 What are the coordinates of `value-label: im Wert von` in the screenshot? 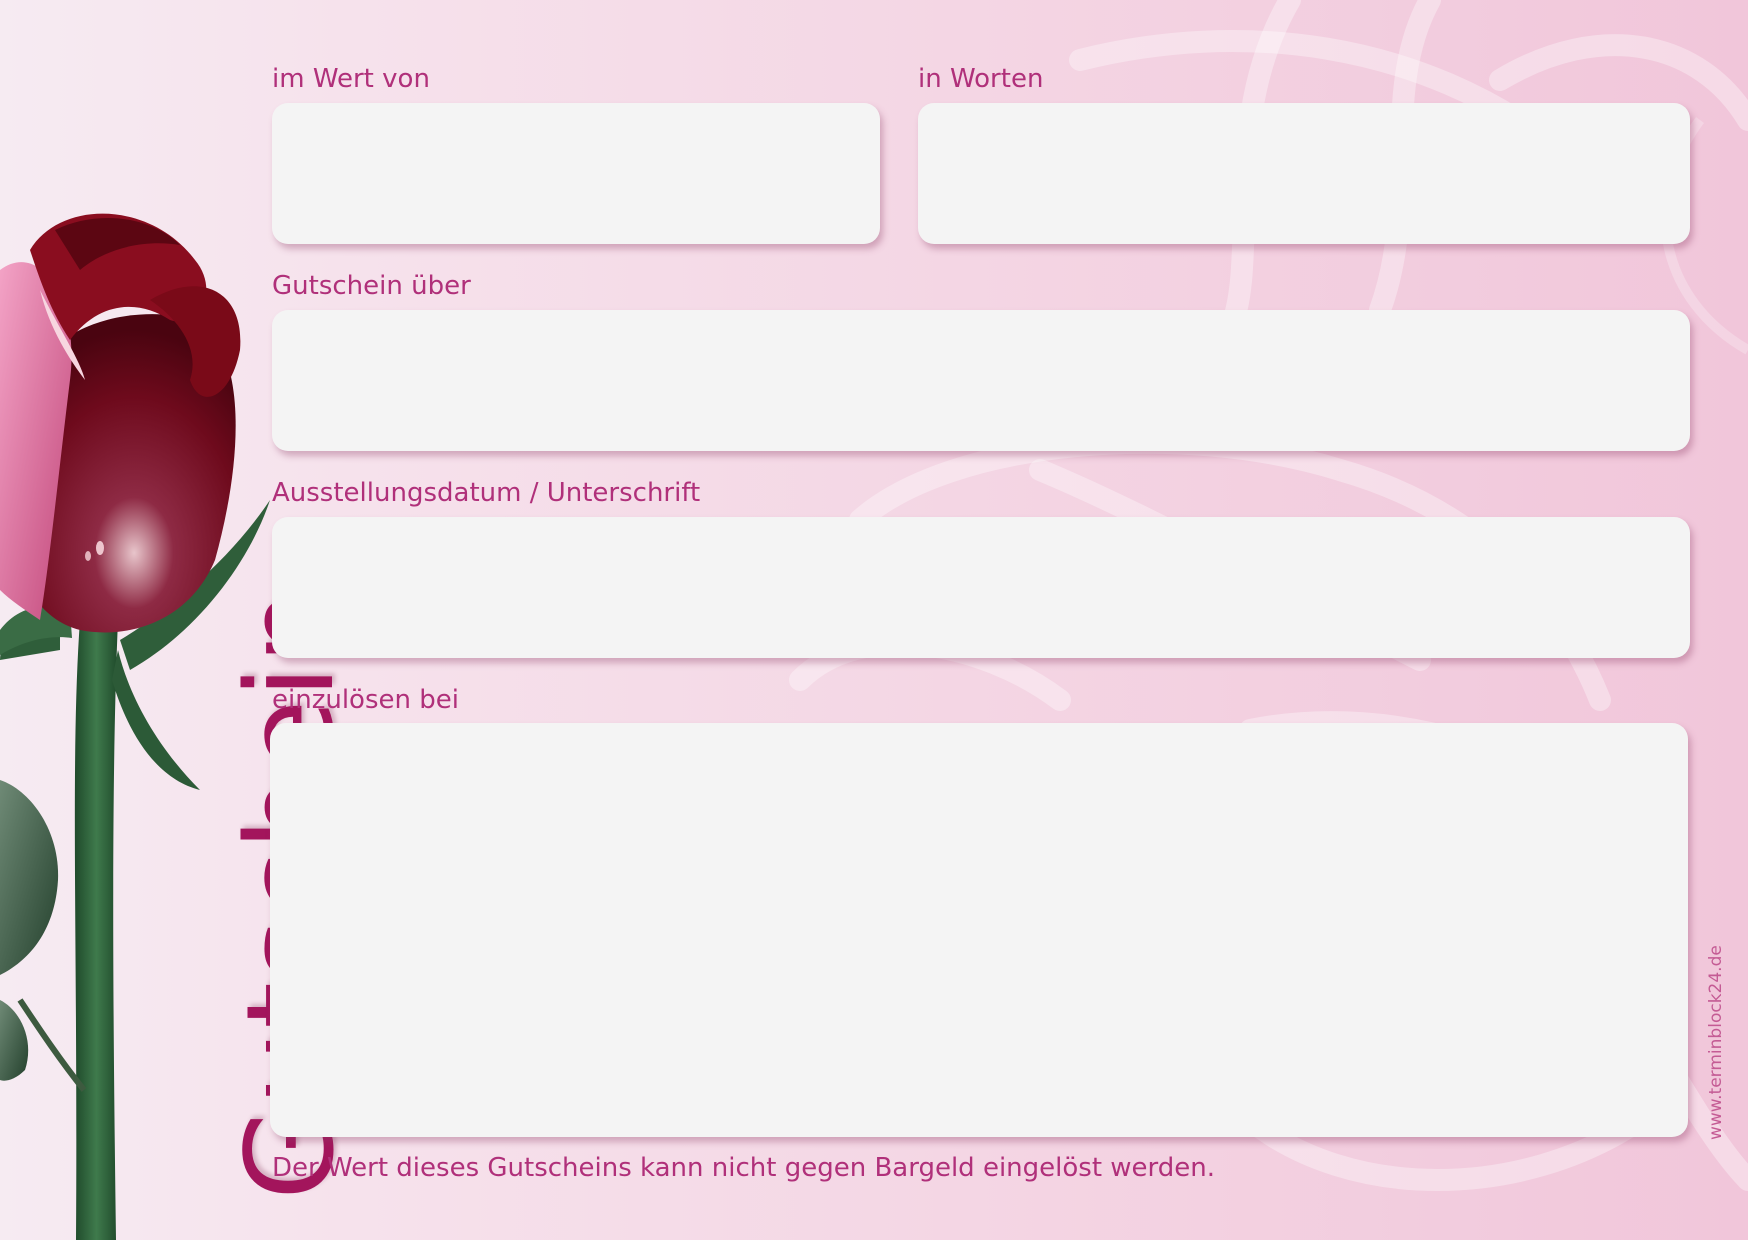 It's located at (351, 79).